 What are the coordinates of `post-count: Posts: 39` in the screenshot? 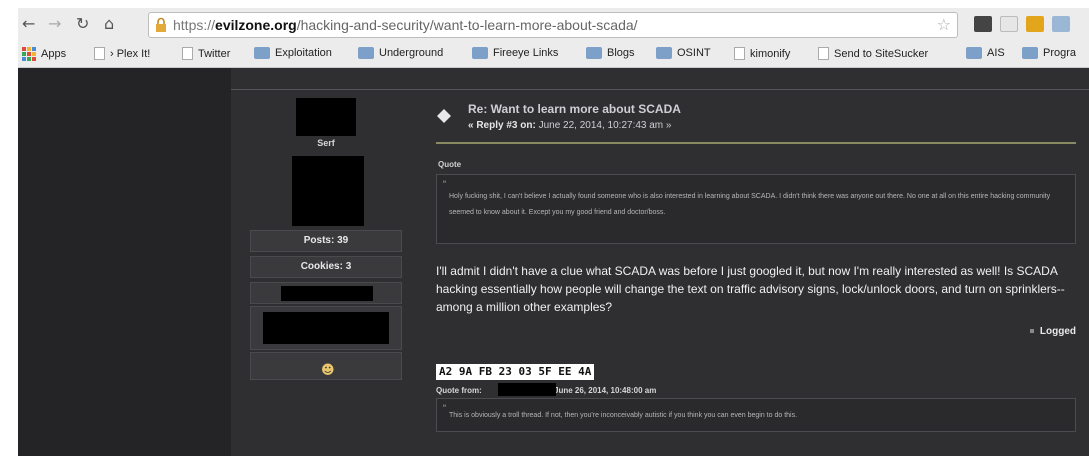 It's located at (326, 241).